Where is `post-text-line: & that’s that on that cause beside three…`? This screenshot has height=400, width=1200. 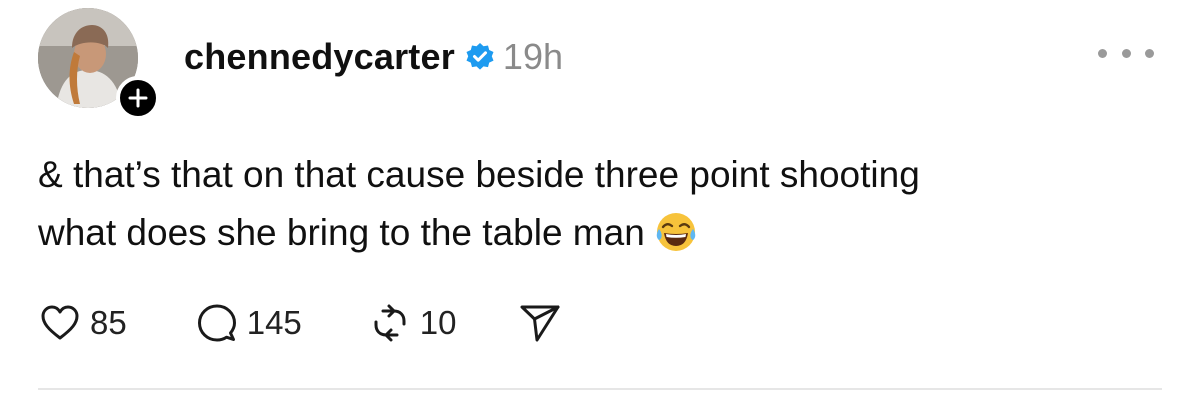
post-text-line: & that’s that on that cause beside three… is located at coordinates (479, 174).